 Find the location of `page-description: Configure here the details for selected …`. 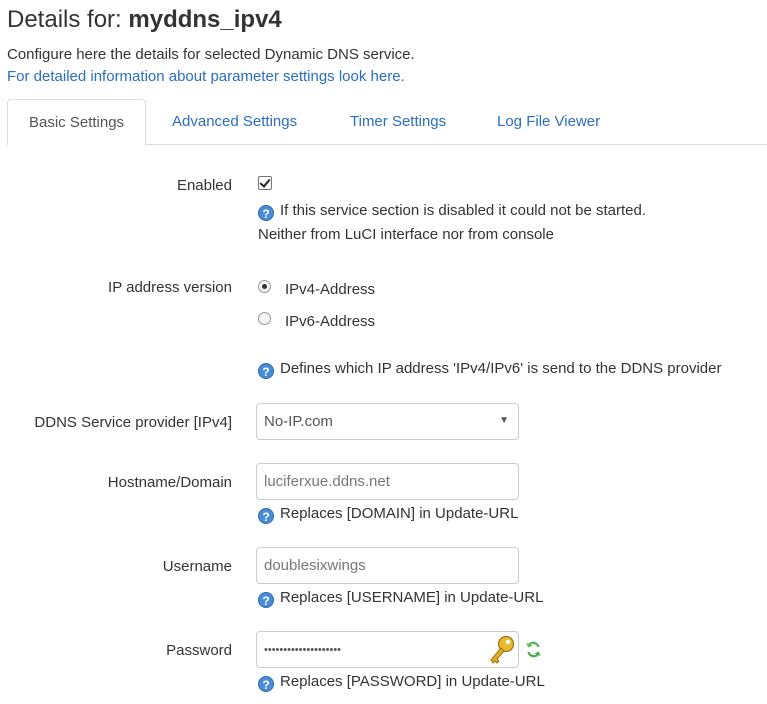

page-description: Configure here the details for selected … is located at coordinates (211, 54).